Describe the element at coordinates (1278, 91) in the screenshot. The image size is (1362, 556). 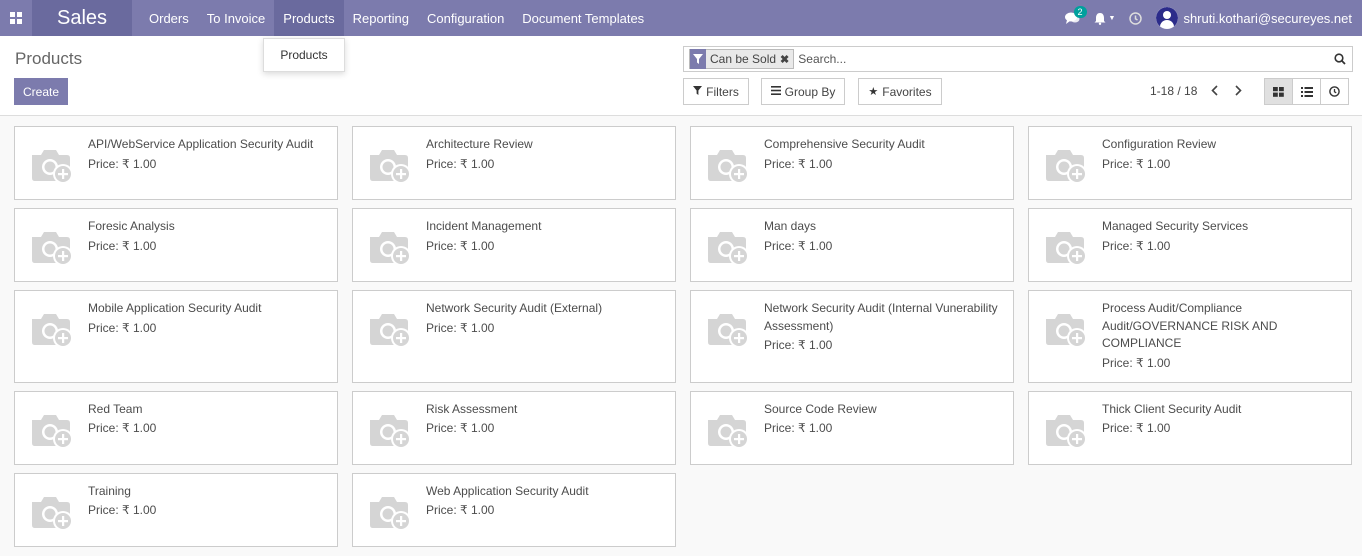
I see `kanban-view-icon` at that location.